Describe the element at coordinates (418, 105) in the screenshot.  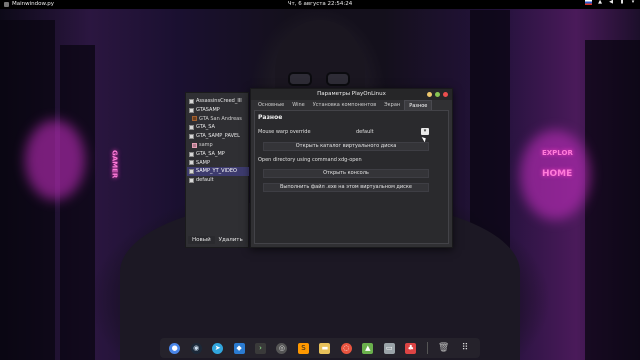
I see `tab-4: Разное` at that location.